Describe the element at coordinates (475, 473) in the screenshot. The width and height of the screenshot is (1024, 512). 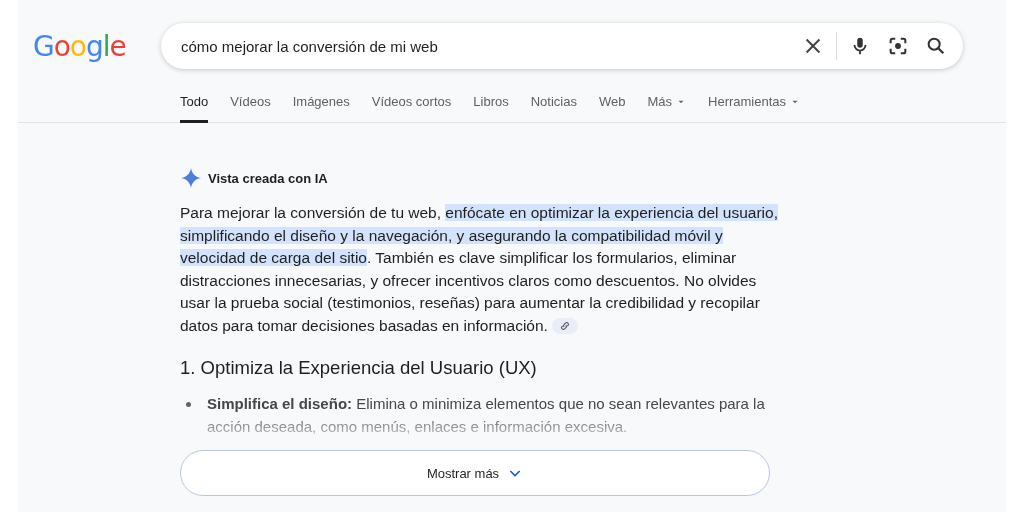
I see `show-more-button: Mostrar más` at that location.